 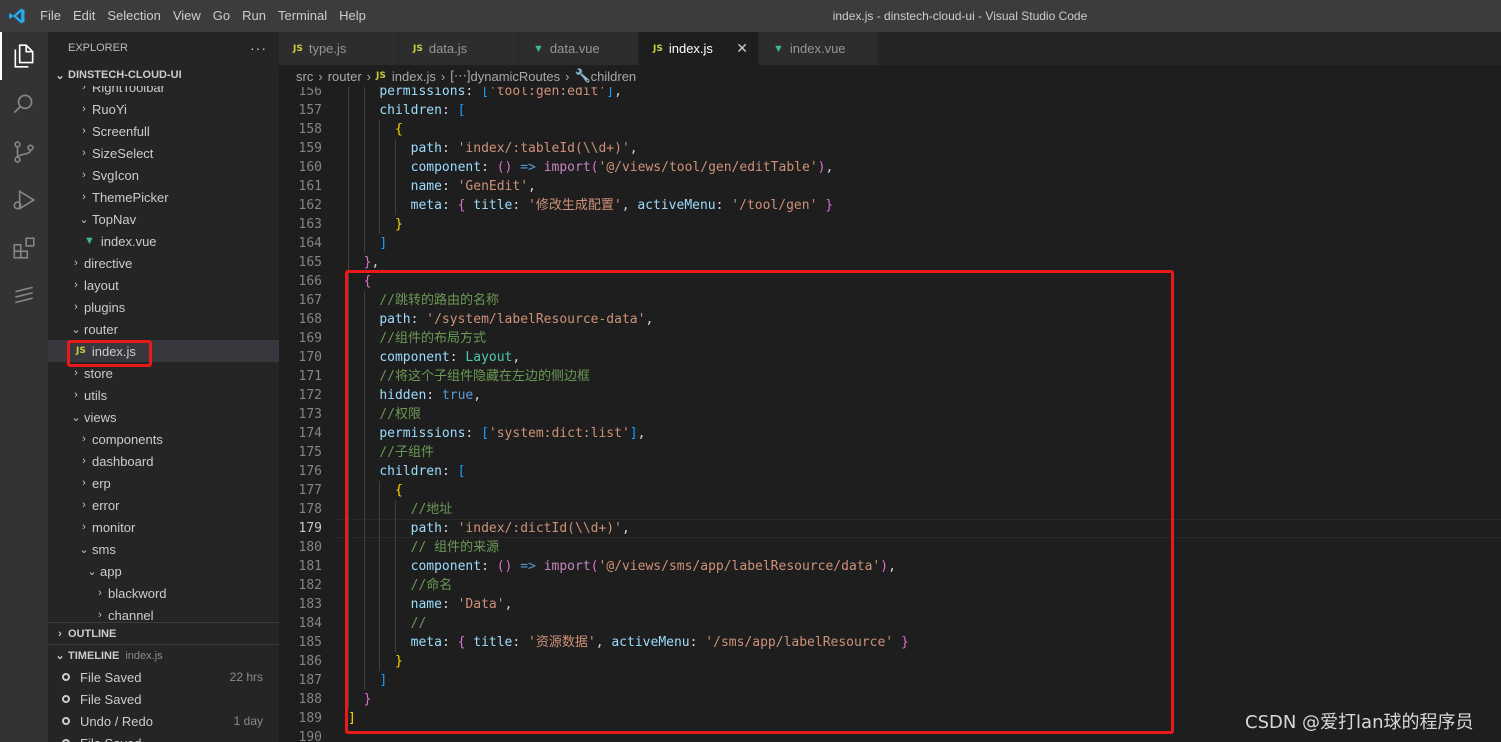 What do you see at coordinates (352, 16) in the screenshot?
I see `menu-help: Help` at bounding box center [352, 16].